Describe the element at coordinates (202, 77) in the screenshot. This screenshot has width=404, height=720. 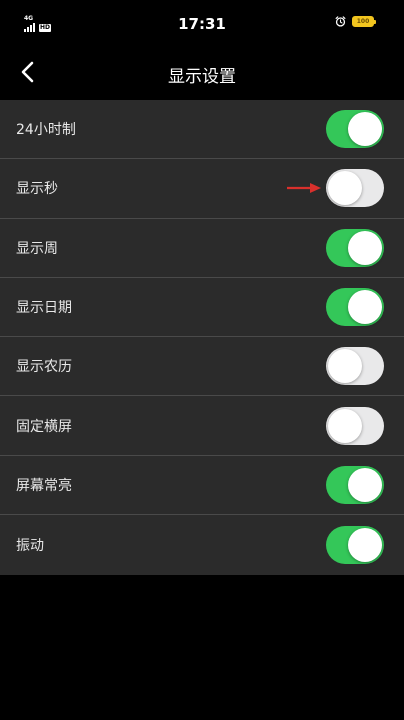
I see `page-title: 显示设置` at that location.